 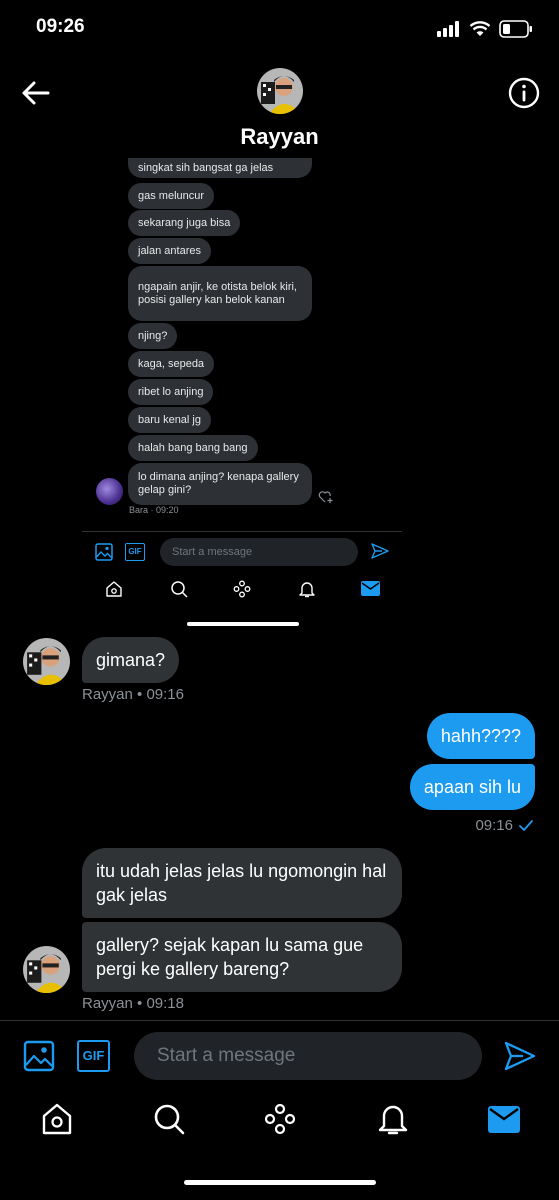 What do you see at coordinates (280, 1182) in the screenshot?
I see `home-indicator` at bounding box center [280, 1182].